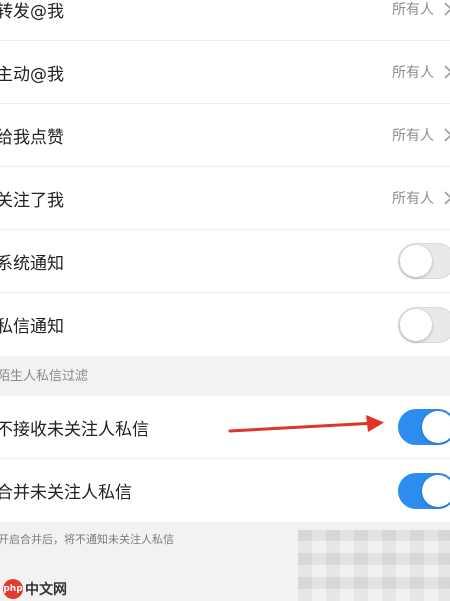 Image resolution: width=450 pixels, height=601 pixels. What do you see at coordinates (32, 327) in the screenshot?
I see `row-label: 私信通知` at bounding box center [32, 327].